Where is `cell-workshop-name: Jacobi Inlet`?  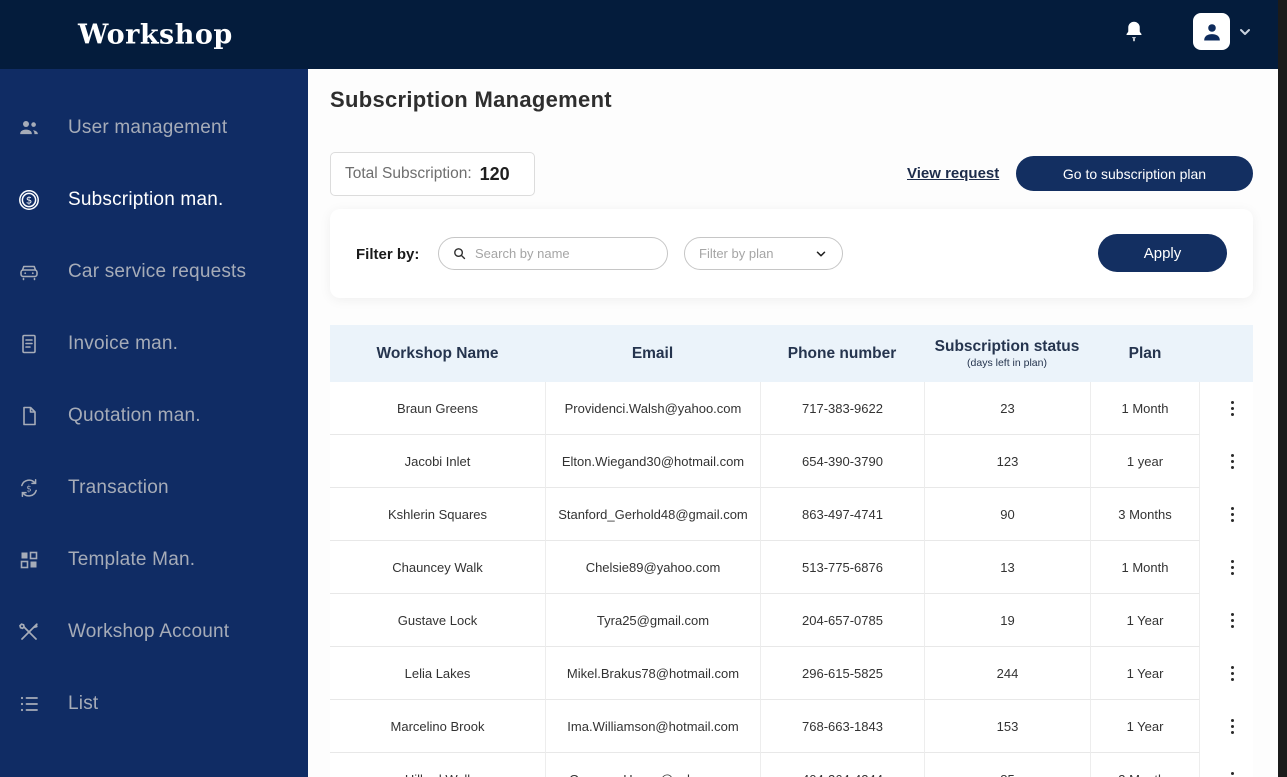
cell-workshop-name: Jacobi Inlet is located at coordinates (437, 461).